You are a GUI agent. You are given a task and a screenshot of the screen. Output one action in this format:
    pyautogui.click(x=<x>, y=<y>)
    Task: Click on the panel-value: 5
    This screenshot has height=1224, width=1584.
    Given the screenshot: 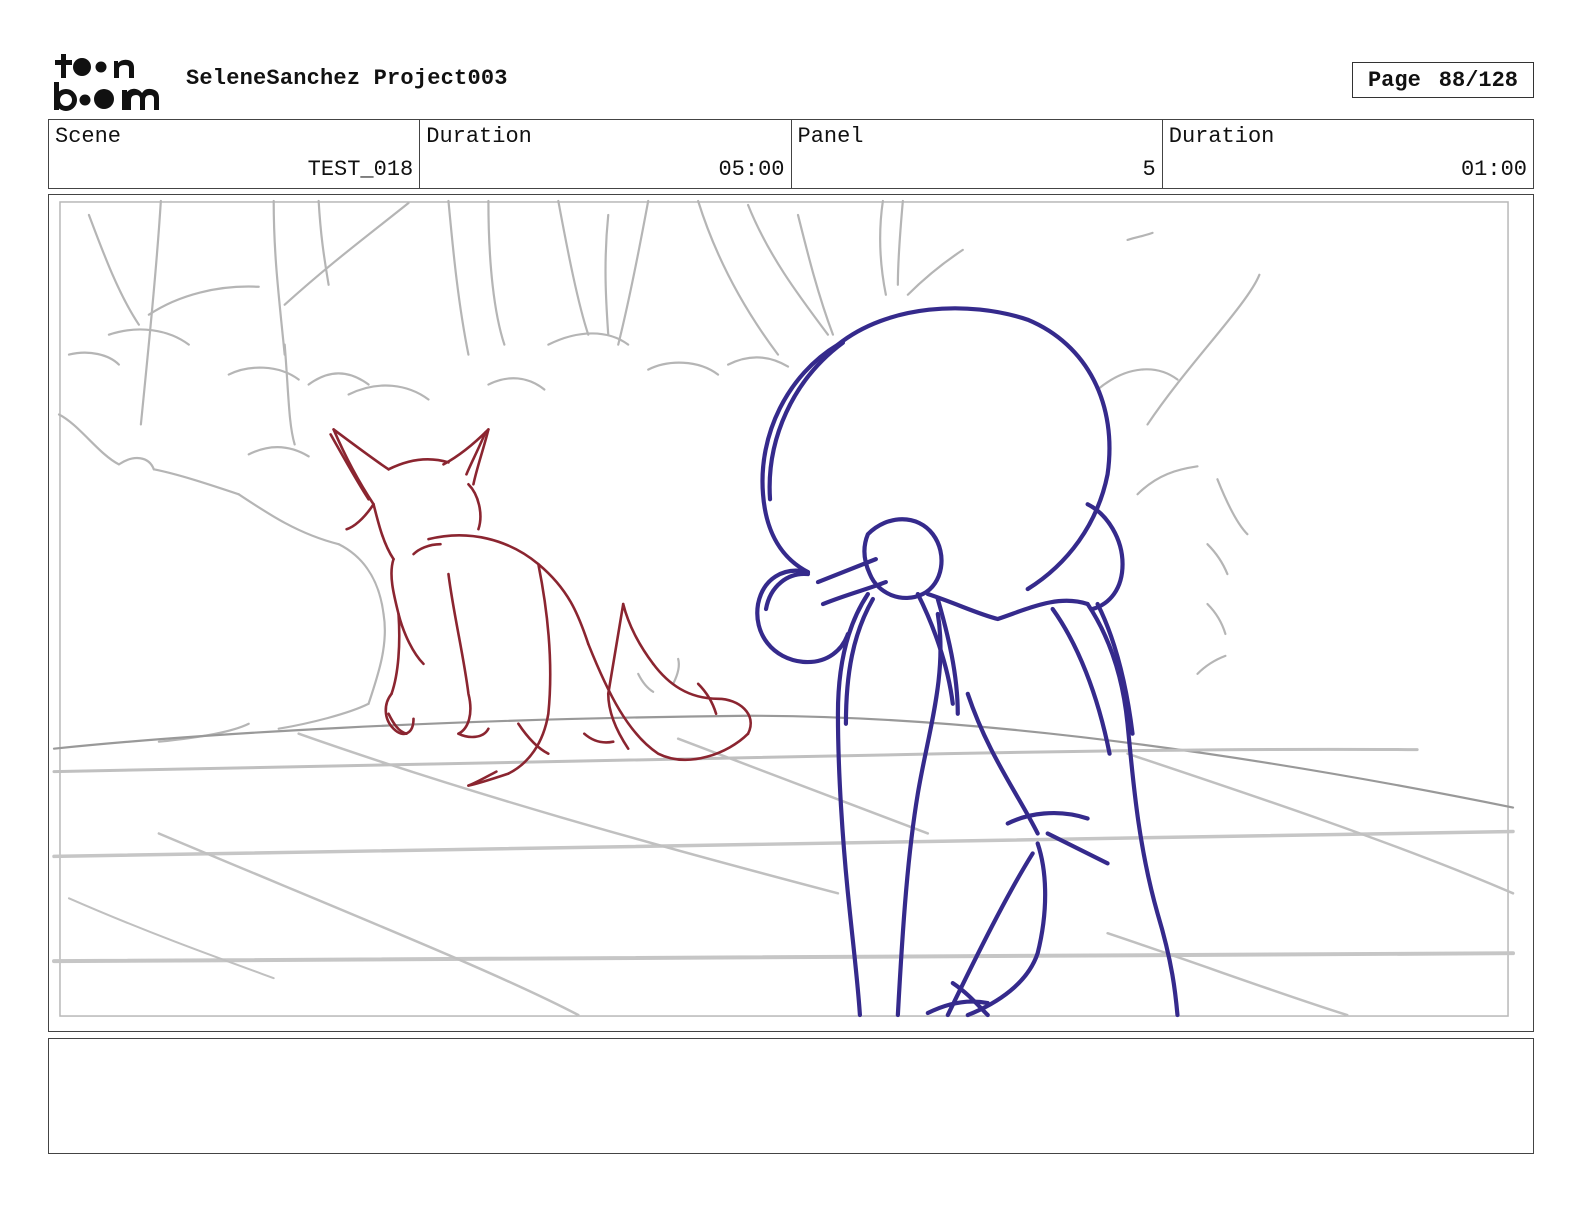 What is the action you would take?
    pyautogui.click(x=1149, y=169)
    